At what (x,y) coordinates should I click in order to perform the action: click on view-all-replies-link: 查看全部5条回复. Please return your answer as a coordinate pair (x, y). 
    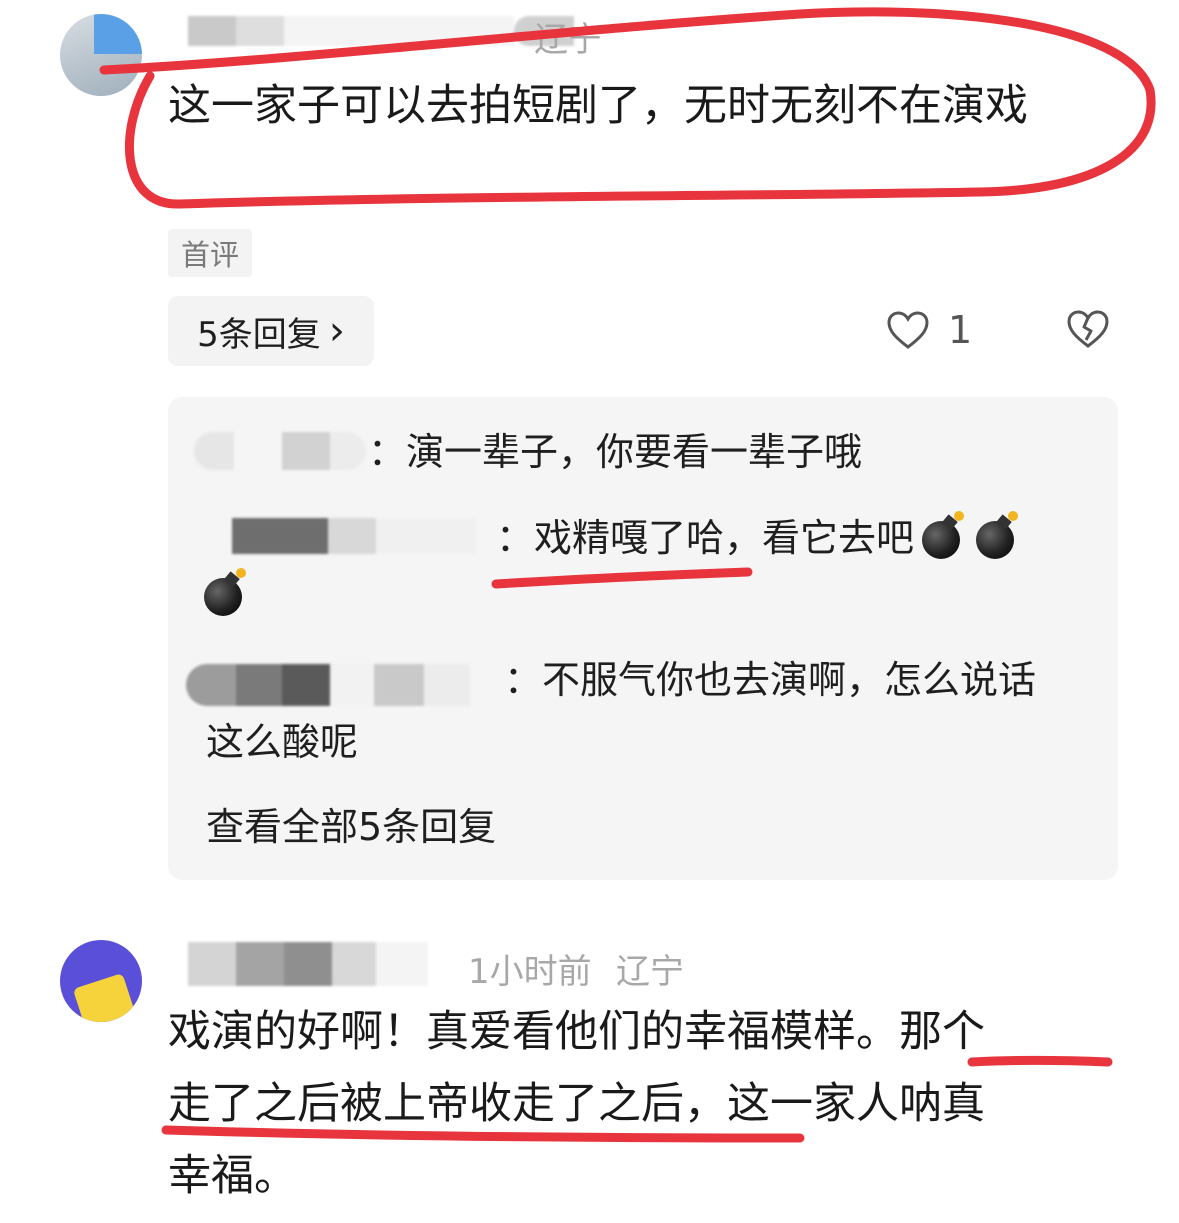
    Looking at the image, I should click on (351, 823).